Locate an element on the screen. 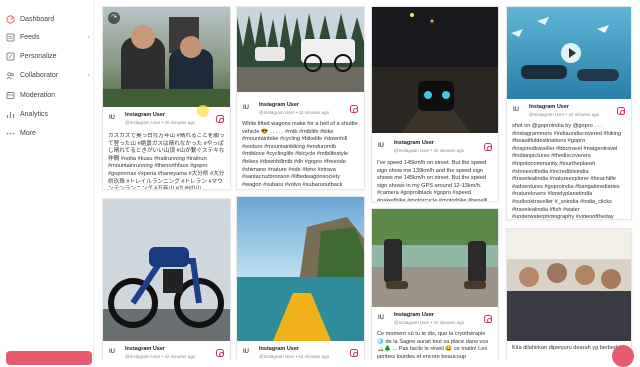 This screenshot has width=640, height=367. sidebar-item-label: Moderation is located at coordinates (38, 95).